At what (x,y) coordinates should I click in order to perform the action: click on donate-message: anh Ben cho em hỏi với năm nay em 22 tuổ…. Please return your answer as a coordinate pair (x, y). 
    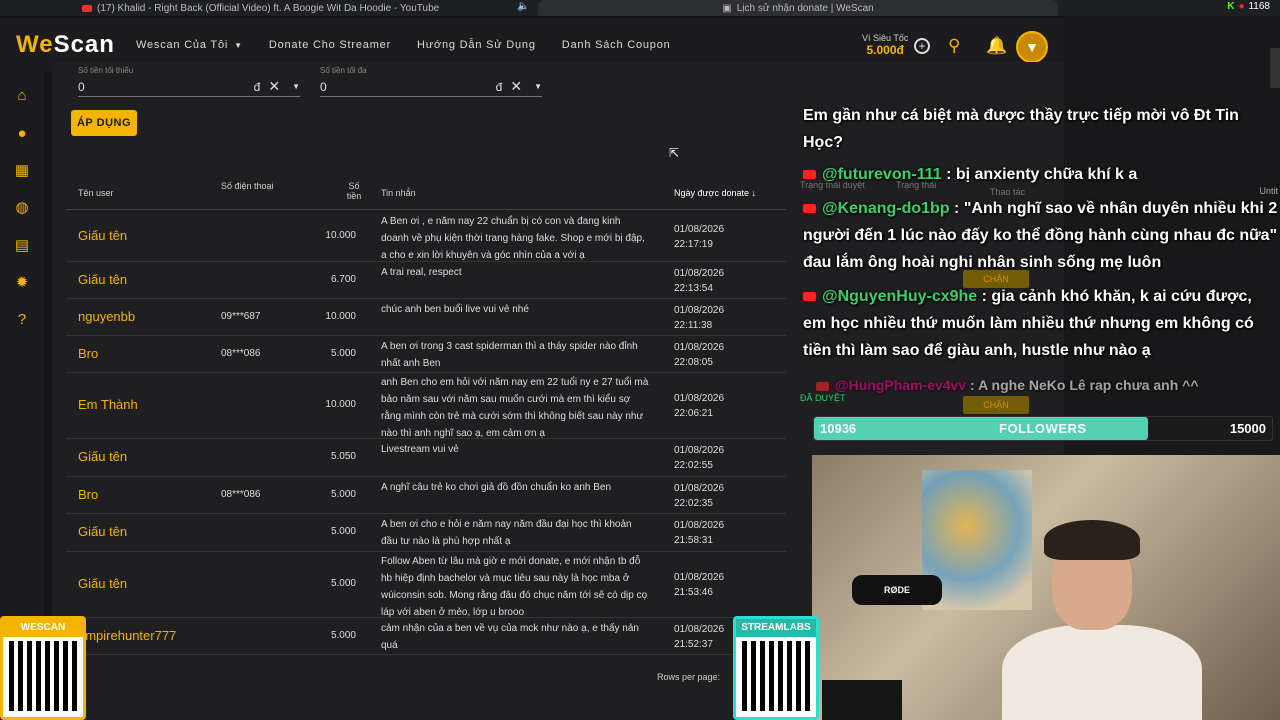
    Looking at the image, I should click on (515, 408).